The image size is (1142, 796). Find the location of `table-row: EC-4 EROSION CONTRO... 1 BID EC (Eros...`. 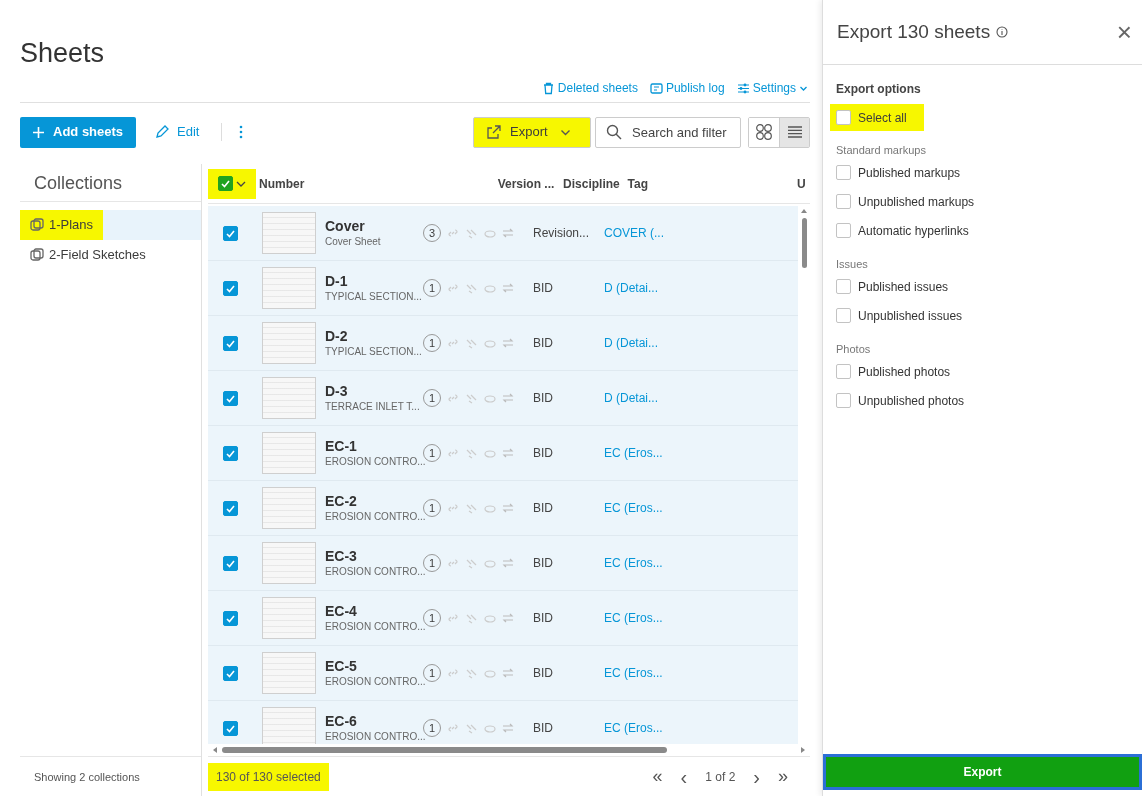

table-row: EC-4 EROSION CONTRO... 1 BID EC (Eros... is located at coordinates (503, 618).